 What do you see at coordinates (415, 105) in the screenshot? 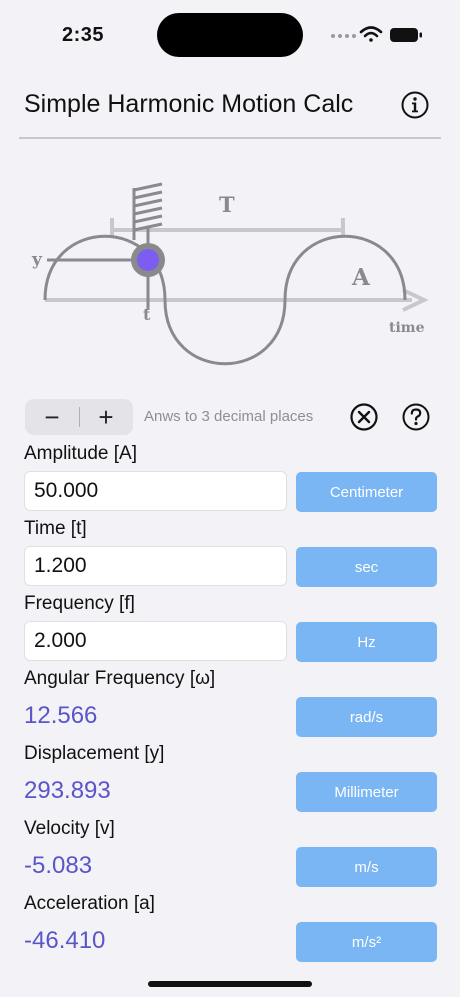
I see `info-icon` at bounding box center [415, 105].